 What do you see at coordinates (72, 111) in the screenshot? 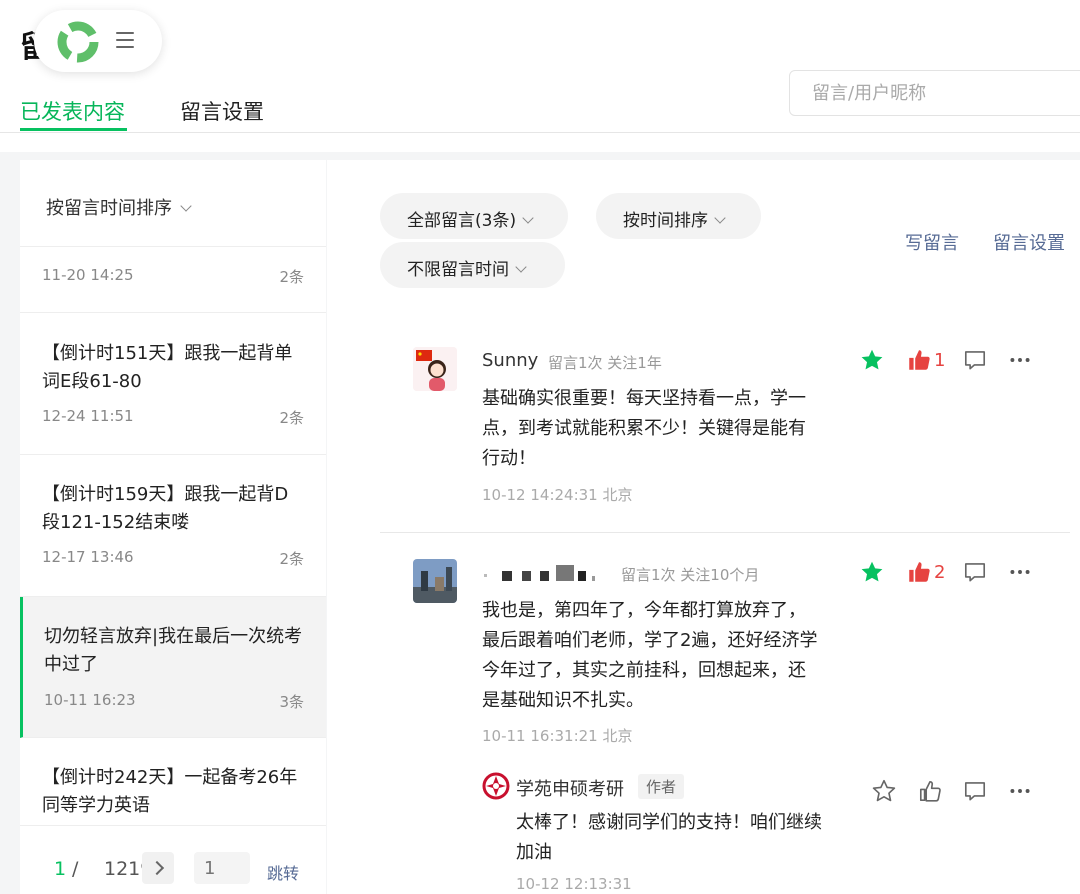
I see `tab-published: 已发表内容` at bounding box center [72, 111].